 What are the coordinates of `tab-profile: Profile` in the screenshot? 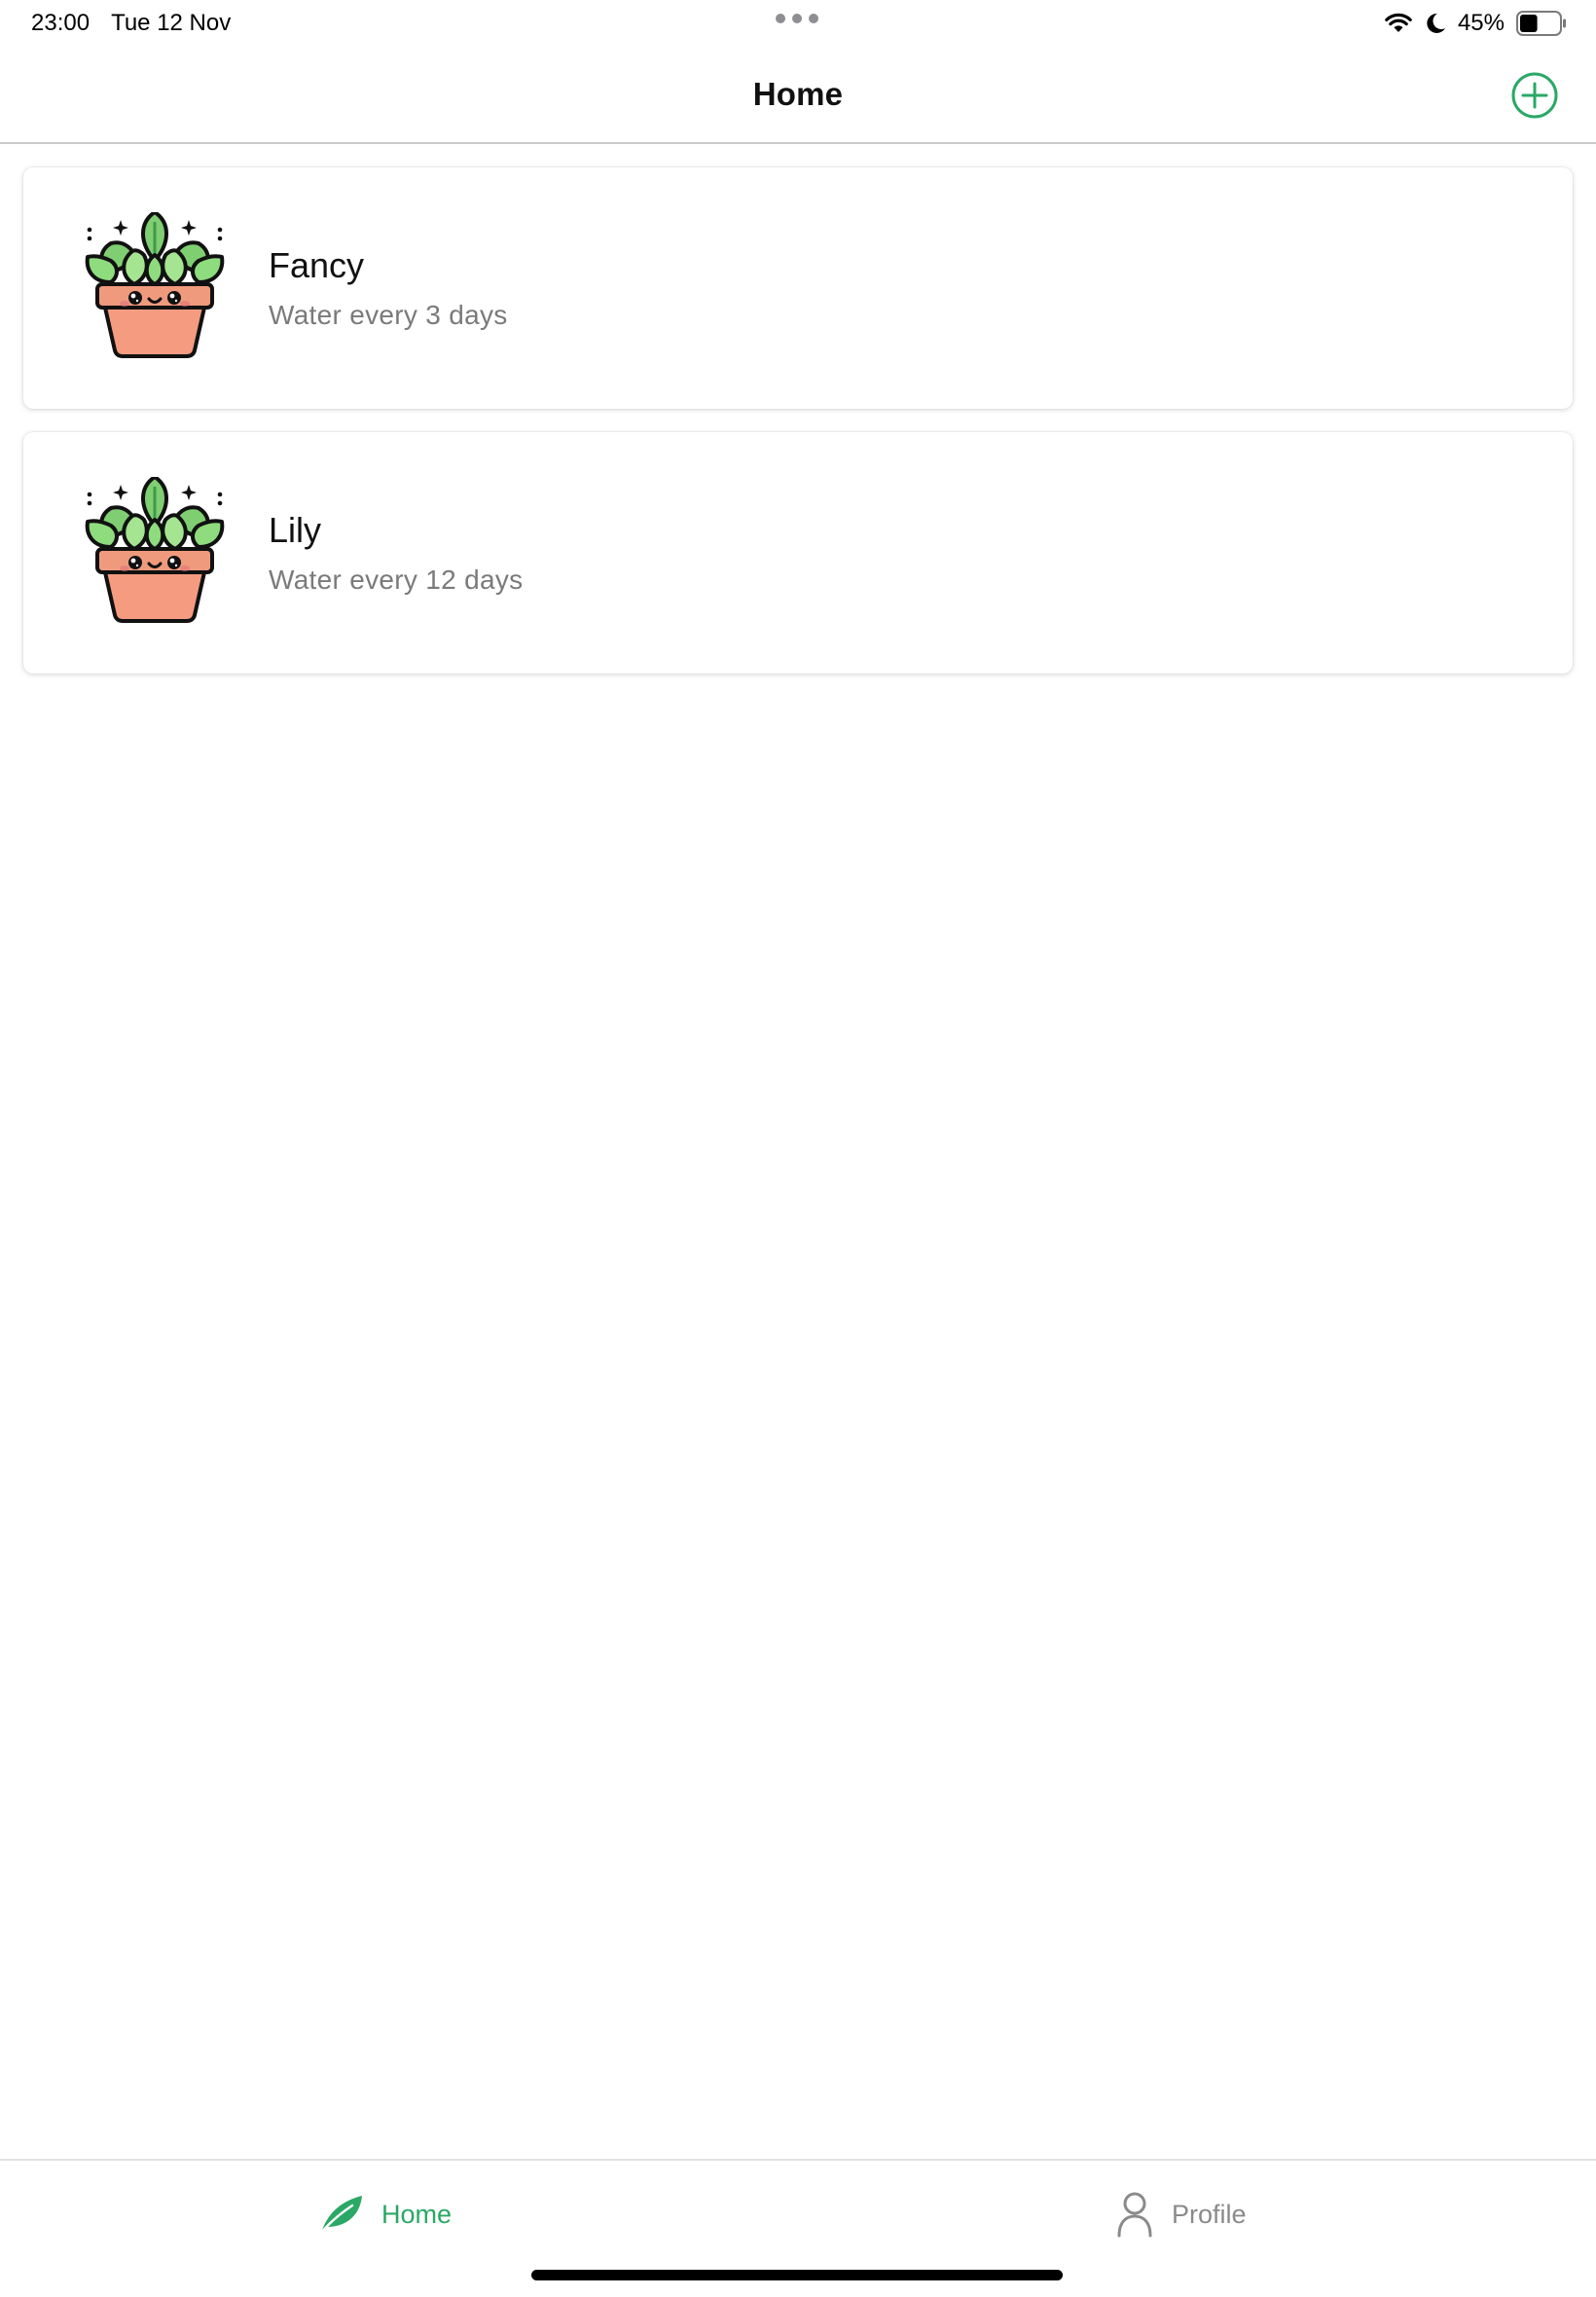 It's located at (1181, 2214).